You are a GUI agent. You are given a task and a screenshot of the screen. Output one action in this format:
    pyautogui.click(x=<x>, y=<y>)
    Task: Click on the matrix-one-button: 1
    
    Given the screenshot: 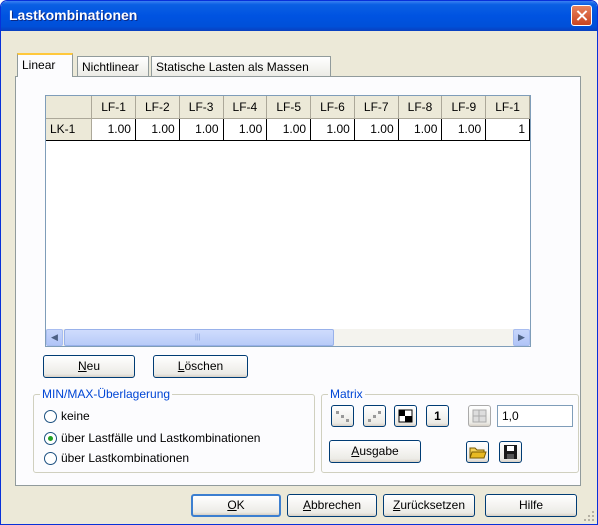 What is the action you would take?
    pyautogui.click(x=437, y=416)
    